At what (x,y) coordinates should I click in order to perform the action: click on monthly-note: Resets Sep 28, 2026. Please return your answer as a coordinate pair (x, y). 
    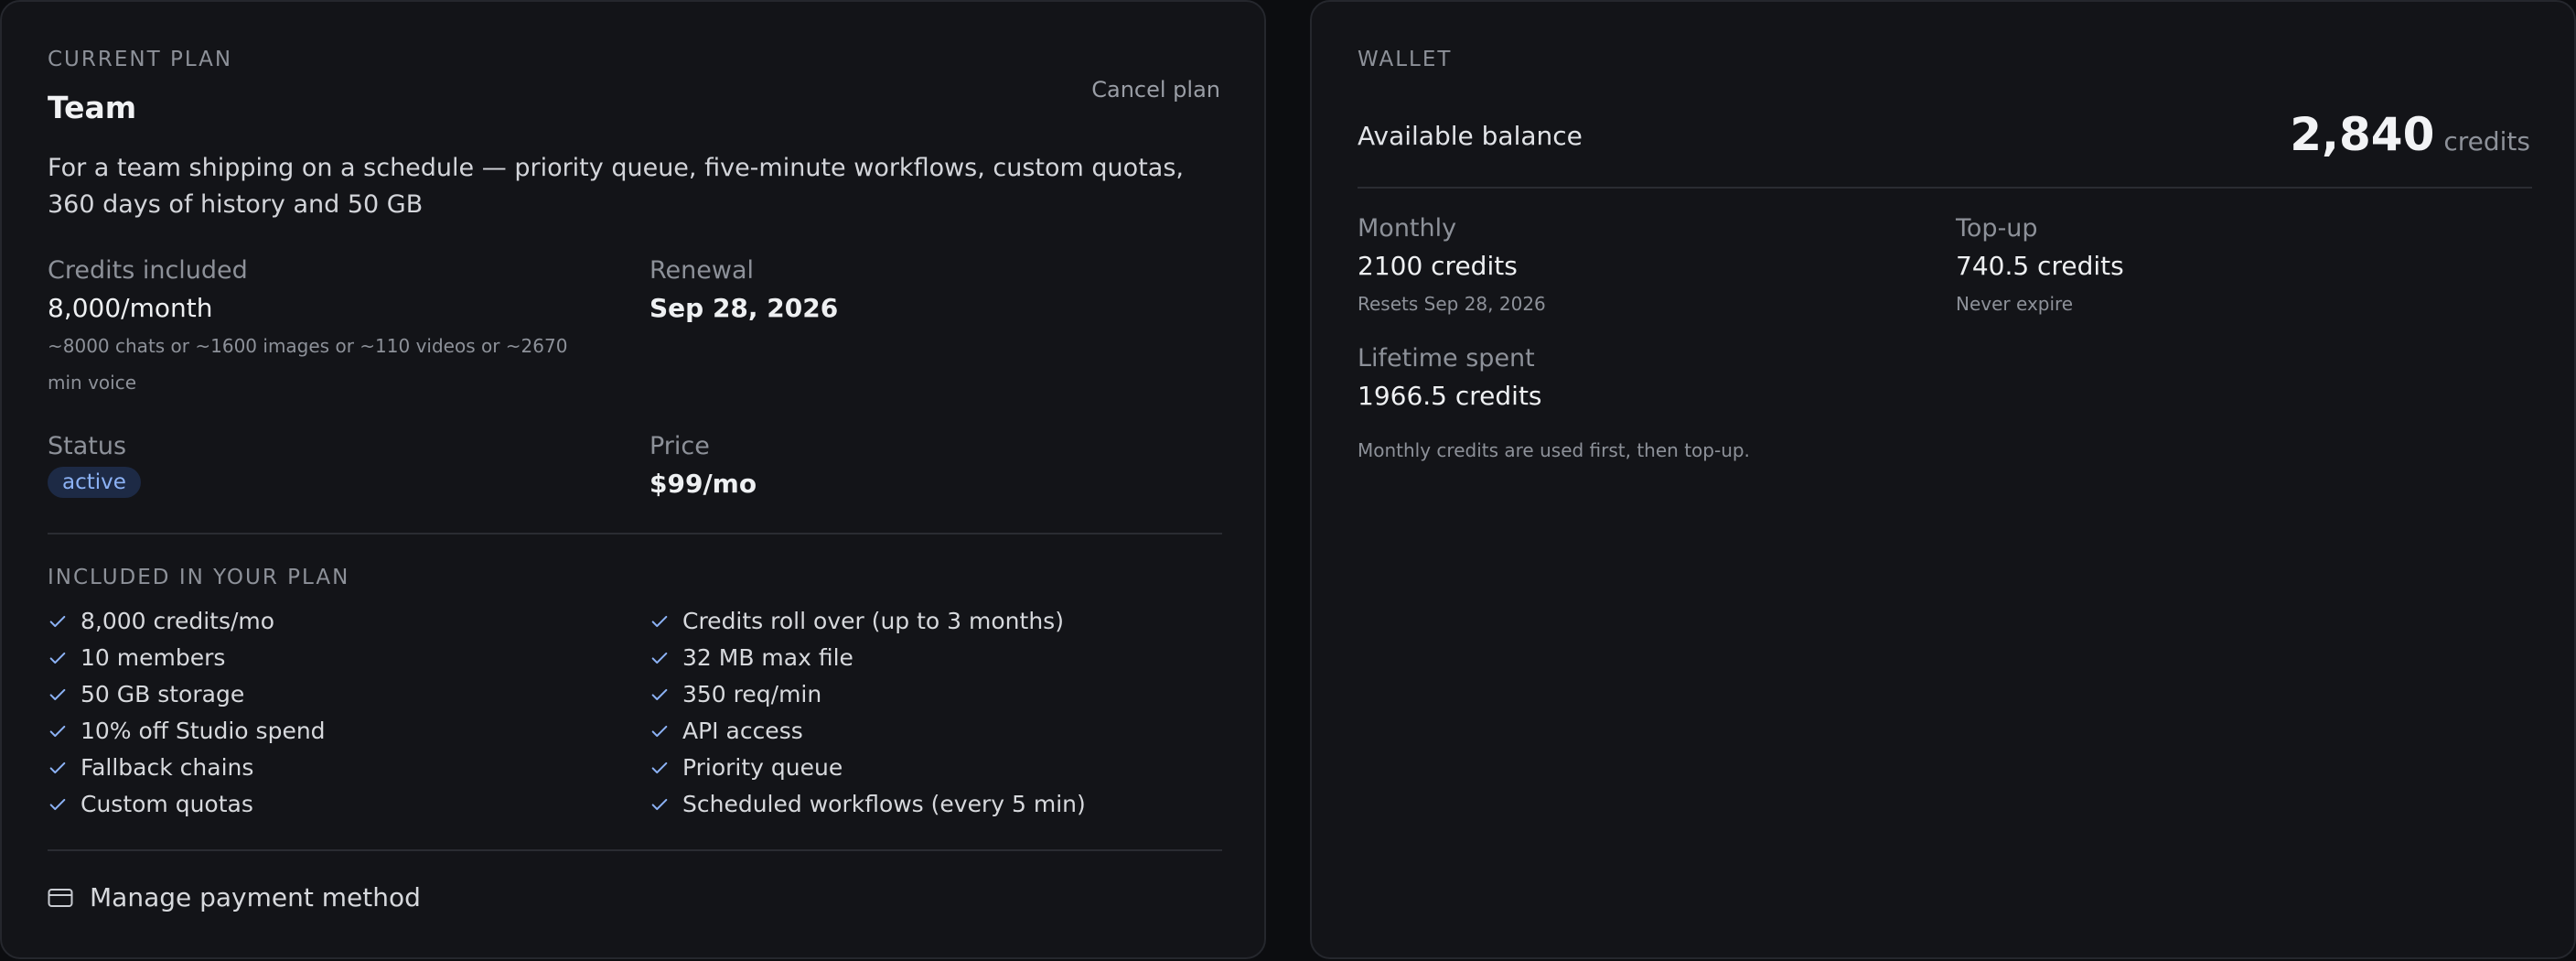
    Looking at the image, I should click on (1452, 304).